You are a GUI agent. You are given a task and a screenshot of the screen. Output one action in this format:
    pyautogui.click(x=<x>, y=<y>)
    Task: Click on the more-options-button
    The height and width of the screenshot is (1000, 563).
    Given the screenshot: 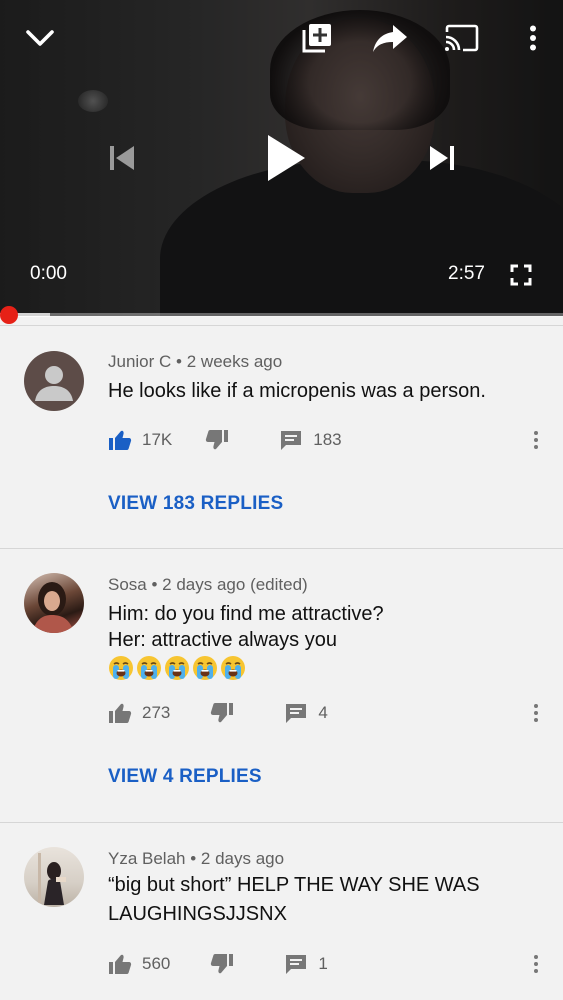 What is the action you would take?
    pyautogui.click(x=533, y=38)
    